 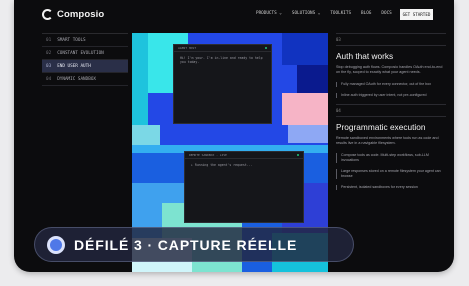 I want to click on nav-link-solutions: SOLUTIONS ⌄, so click(x=306, y=13).